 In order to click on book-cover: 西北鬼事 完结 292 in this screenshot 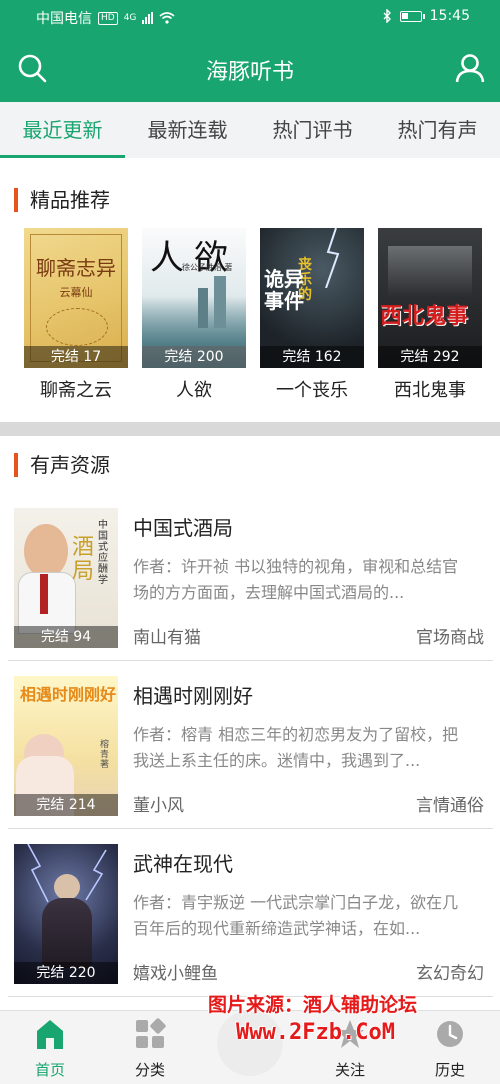, I will do `click(430, 298)`.